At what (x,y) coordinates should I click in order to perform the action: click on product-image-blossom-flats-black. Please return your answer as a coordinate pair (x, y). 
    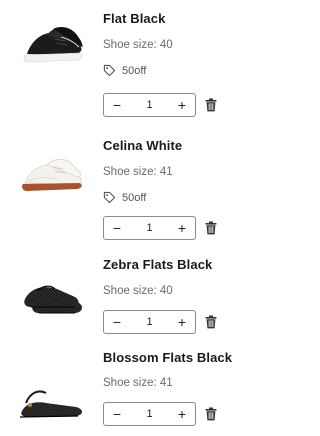
    Looking at the image, I should click on (52, 403).